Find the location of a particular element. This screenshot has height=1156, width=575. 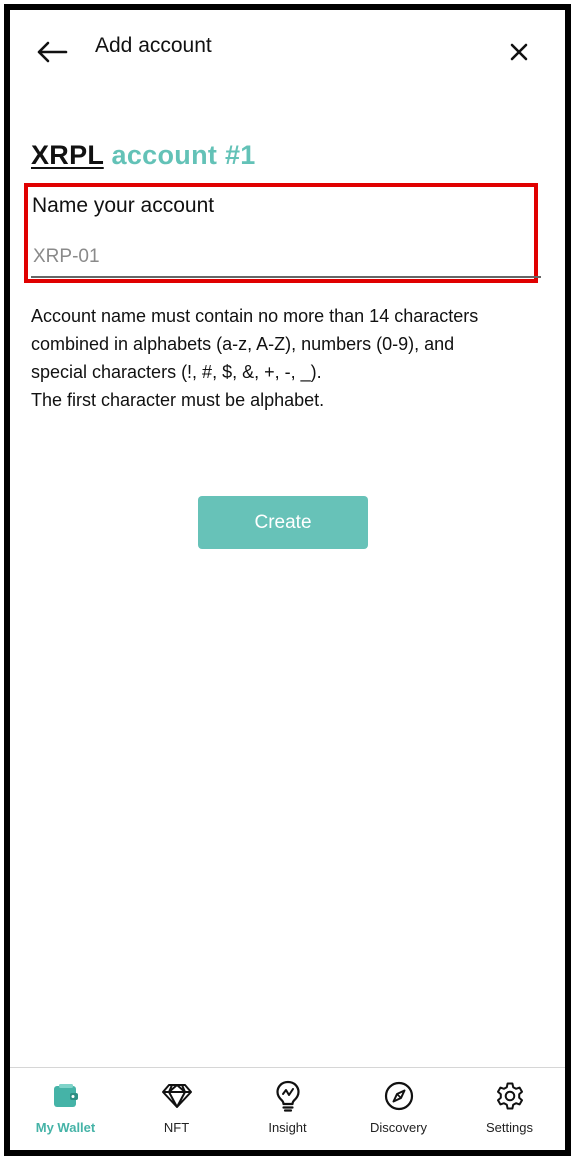

close-button is located at coordinates (519, 52).